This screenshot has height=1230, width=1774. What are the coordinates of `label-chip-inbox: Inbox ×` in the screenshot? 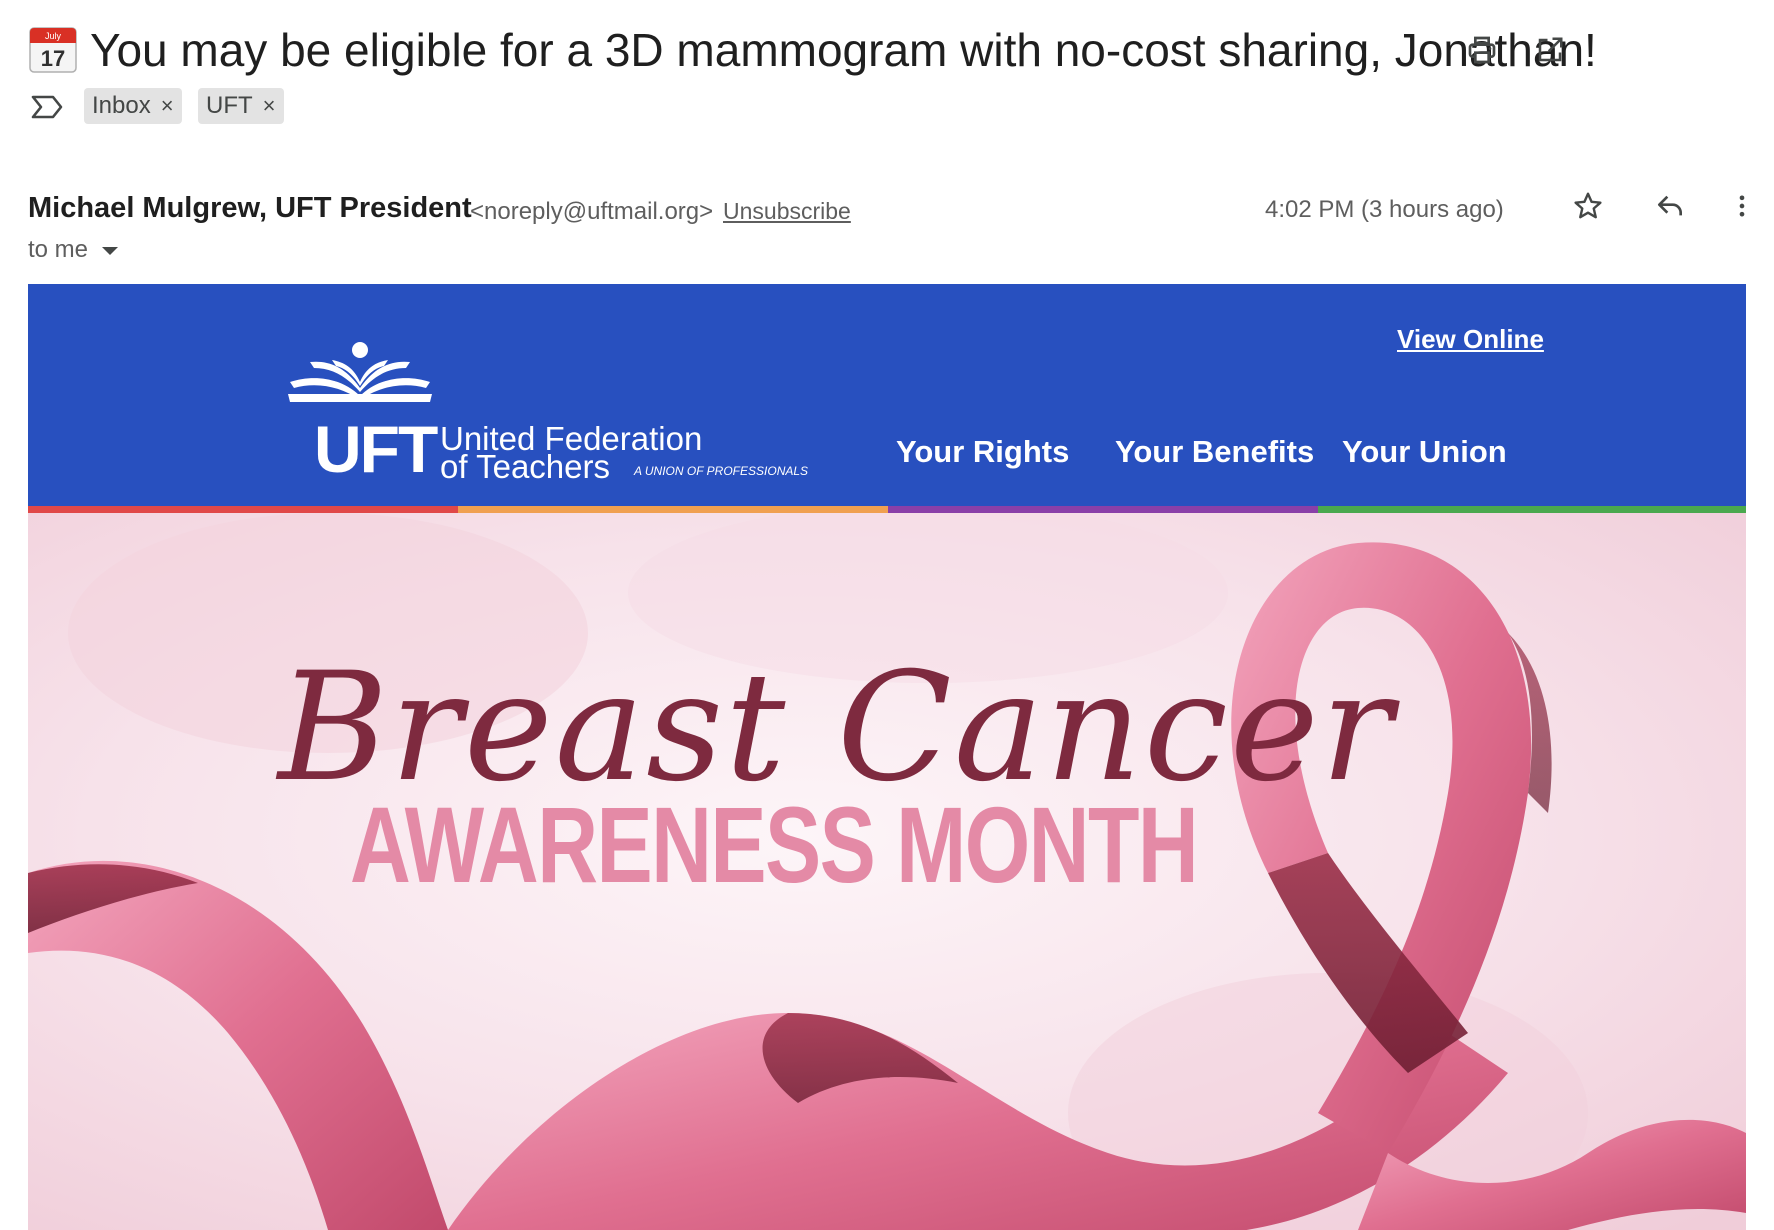 It's located at (133, 106).